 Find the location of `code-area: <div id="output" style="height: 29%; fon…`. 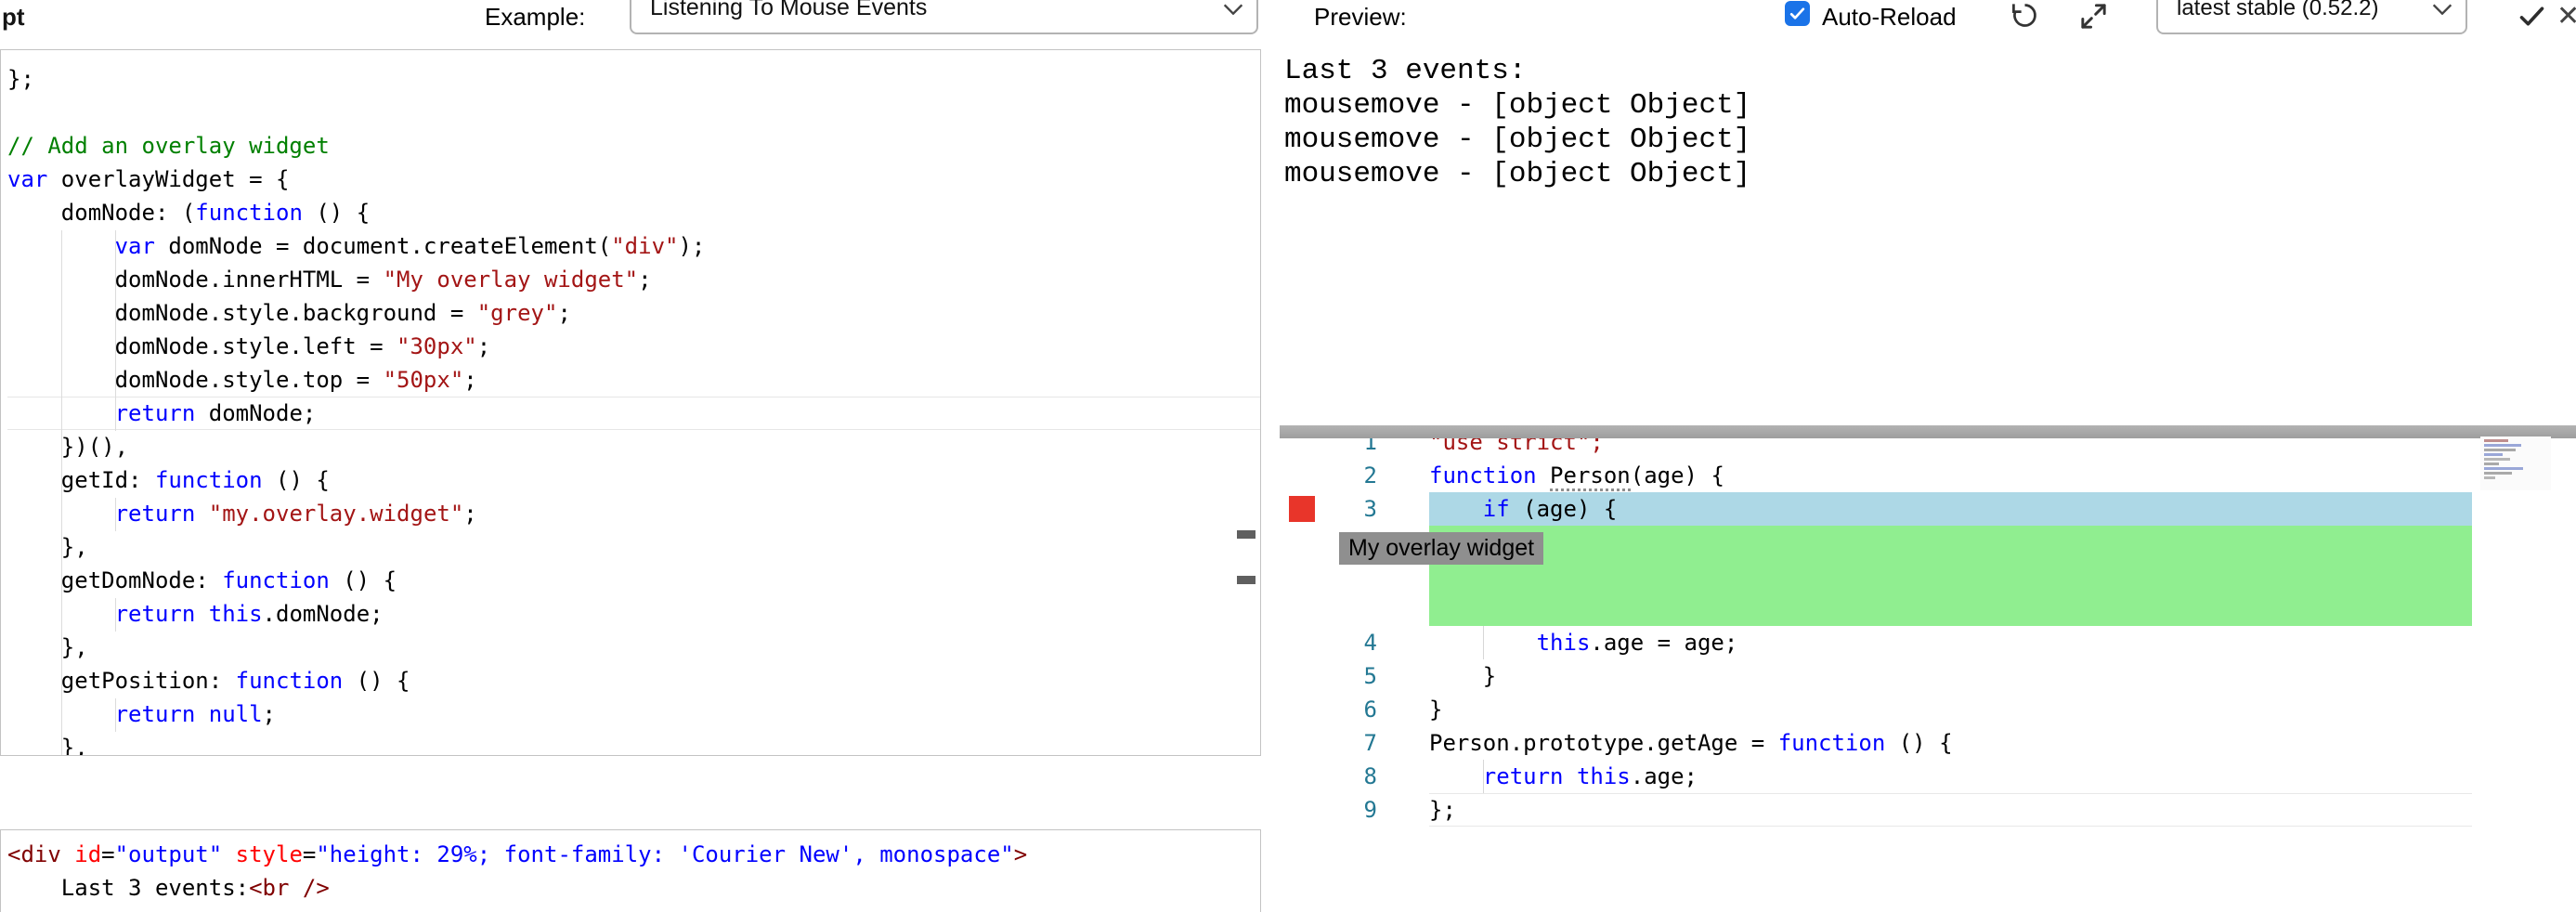

code-area: <div id="output" style="height: 29%; fon… is located at coordinates (630, 867).